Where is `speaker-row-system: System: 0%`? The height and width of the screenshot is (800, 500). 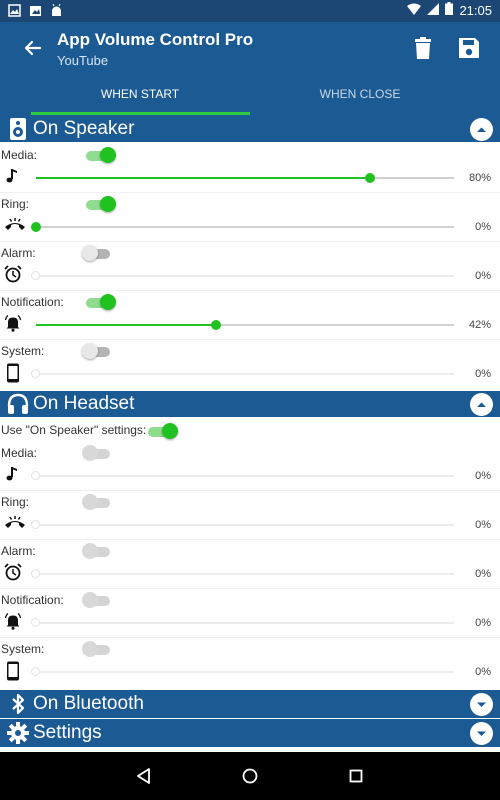
speaker-row-system: System: 0% is located at coordinates (250, 364).